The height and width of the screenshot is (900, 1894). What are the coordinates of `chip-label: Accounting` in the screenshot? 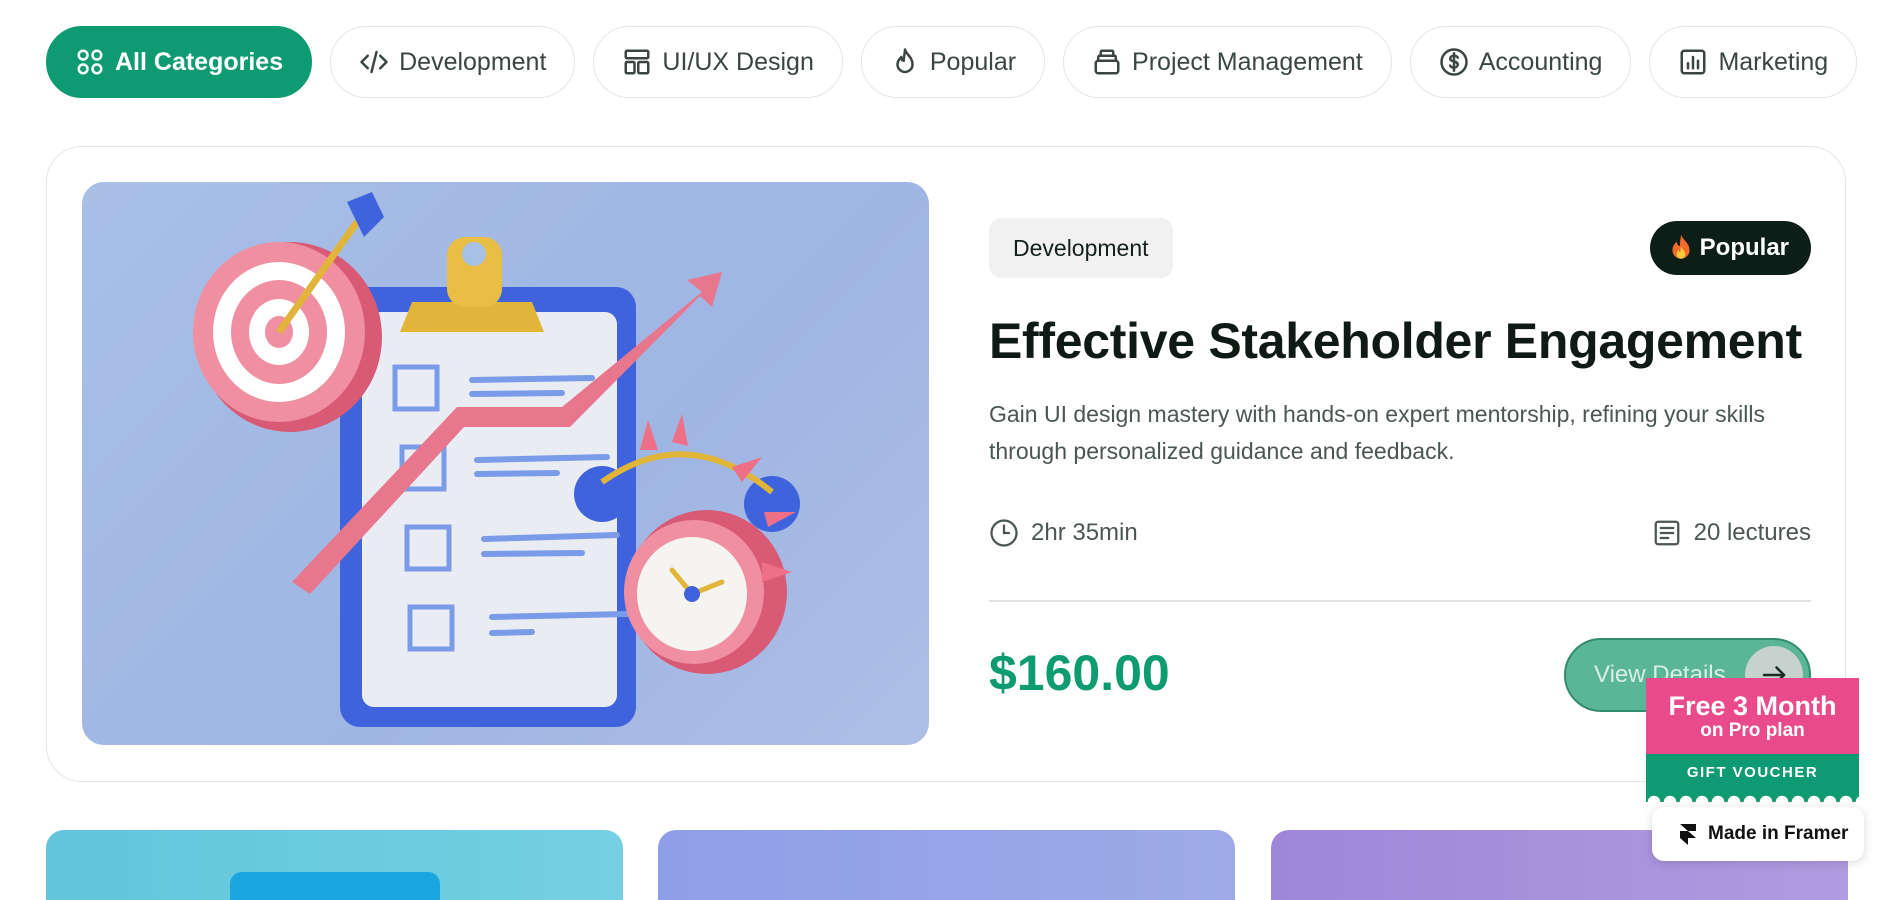 It's located at (1540, 61).